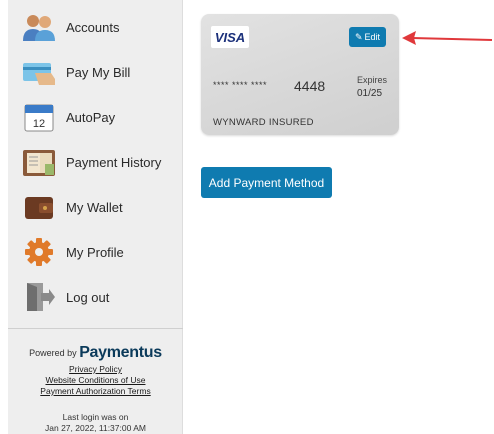 The height and width of the screenshot is (434, 494). I want to click on pay-bill-icon, so click(39, 72).